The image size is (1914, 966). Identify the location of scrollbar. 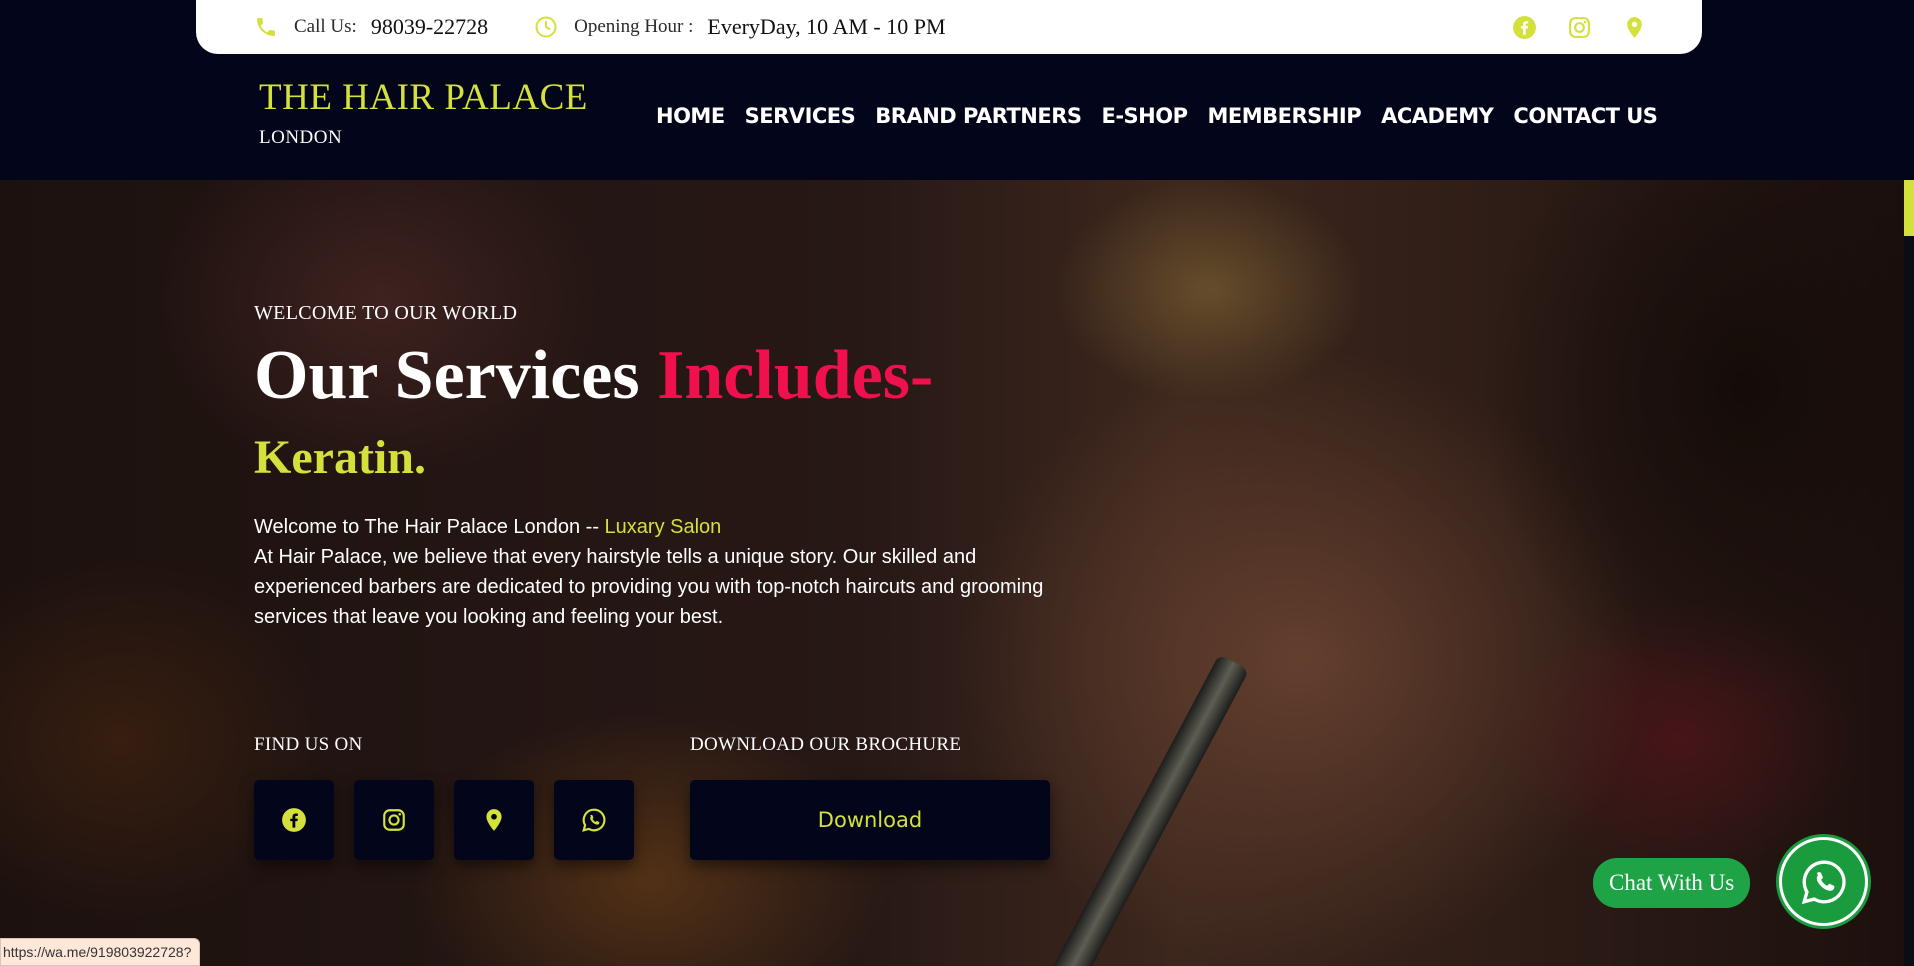
(1909, 573).